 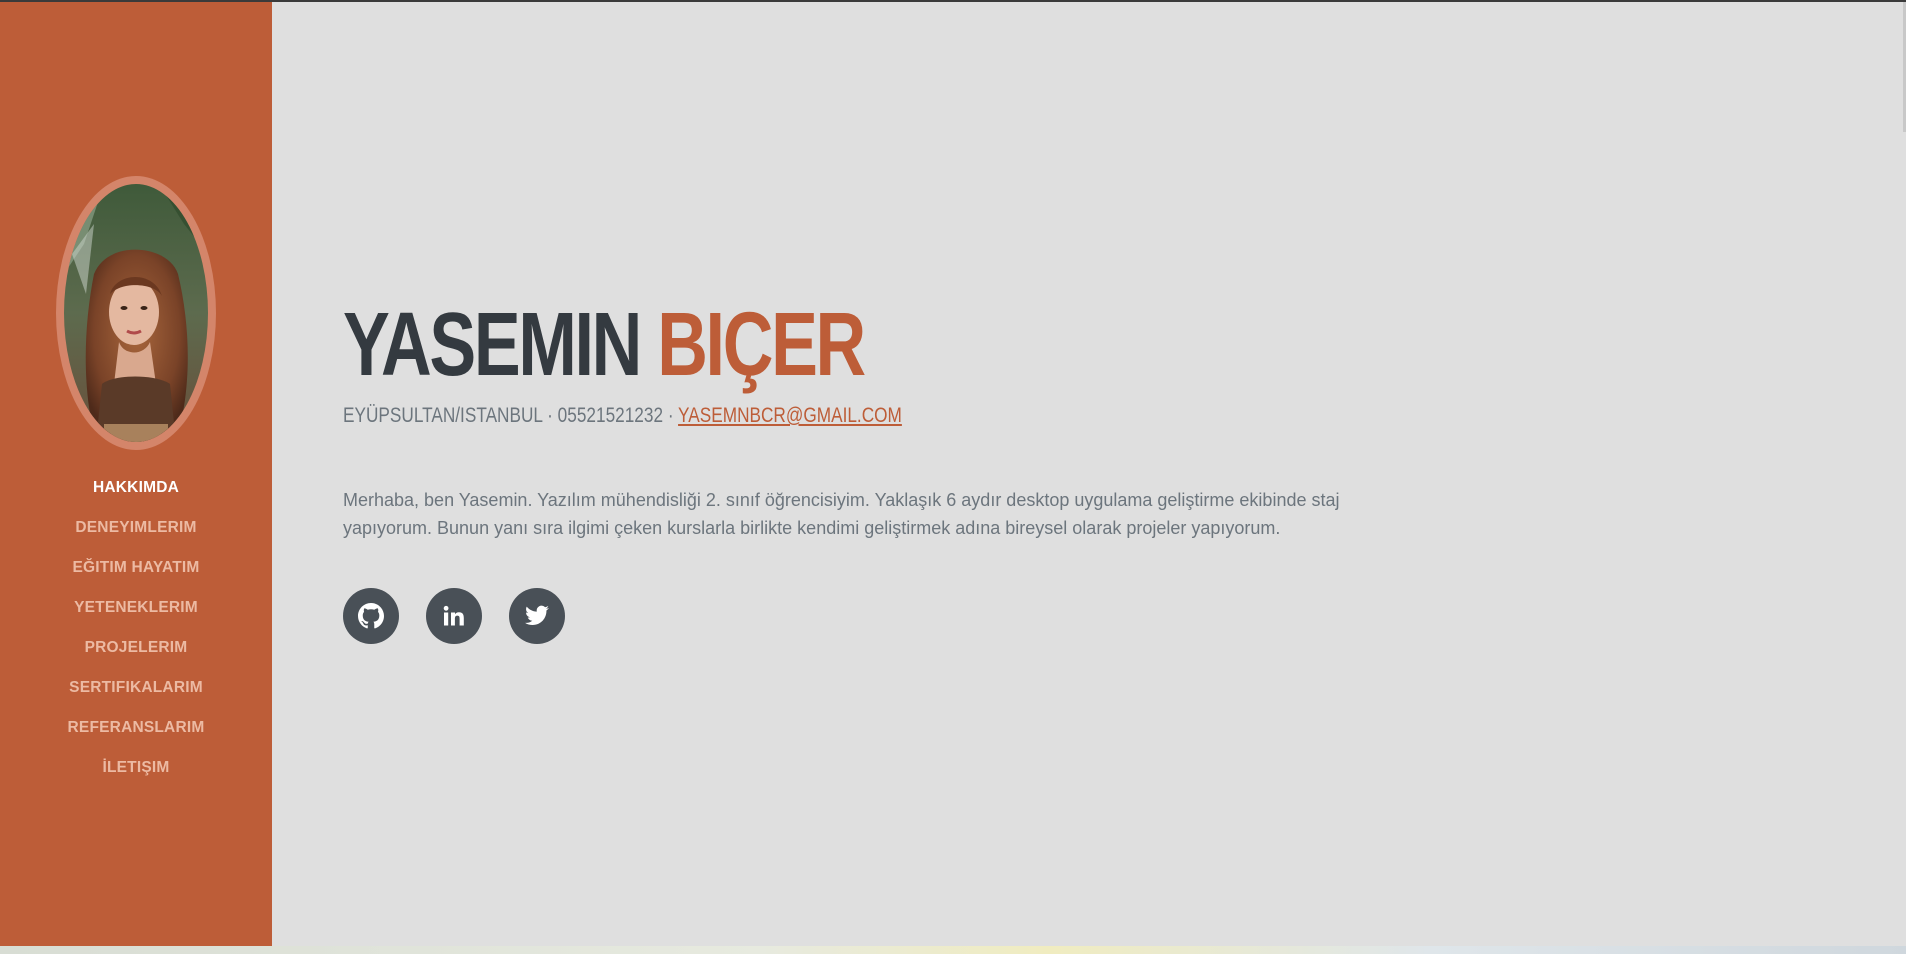 I want to click on sidebar-item-yeteneklerim: YETENEKLERIM, so click(x=136, y=608).